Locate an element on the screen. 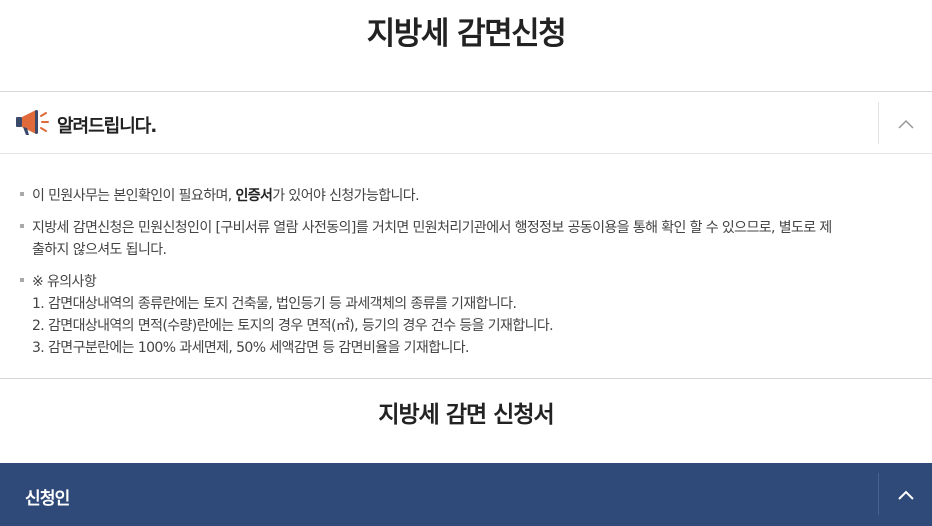 The width and height of the screenshot is (932, 526). caution-title: ※ 유의사항 is located at coordinates (64, 282).